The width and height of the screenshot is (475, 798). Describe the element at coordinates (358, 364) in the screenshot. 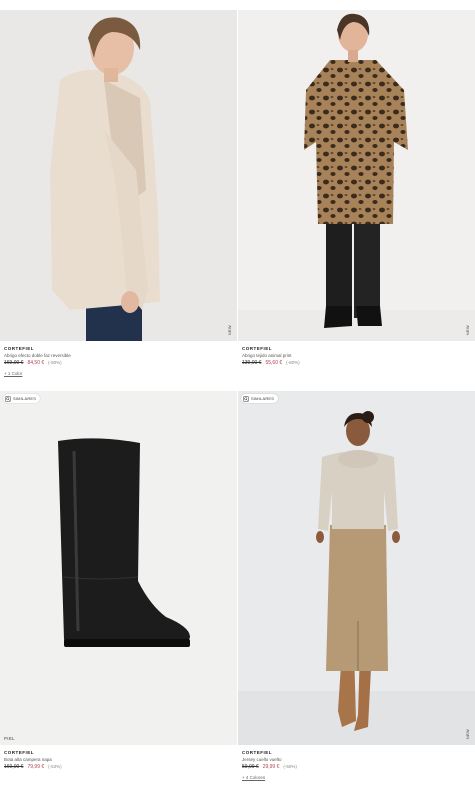

I see `product-prices: 139,00 € 55,60 € (-60%)` at that location.